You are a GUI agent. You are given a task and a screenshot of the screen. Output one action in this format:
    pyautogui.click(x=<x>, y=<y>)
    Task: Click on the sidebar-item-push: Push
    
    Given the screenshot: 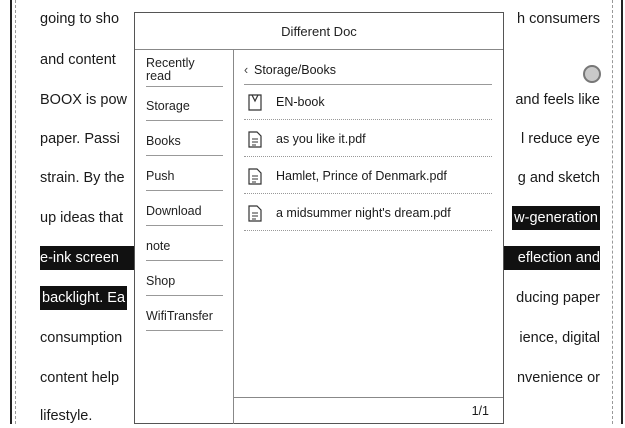 What is the action you would take?
    pyautogui.click(x=184, y=173)
    